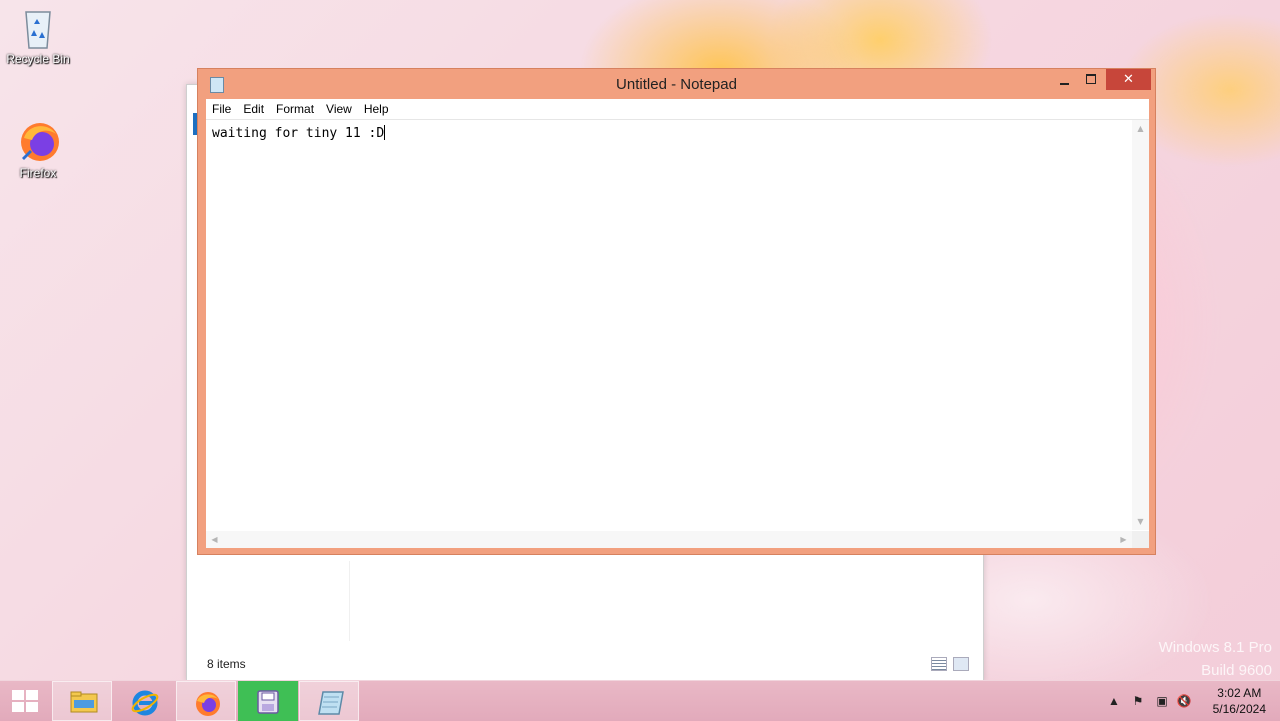  What do you see at coordinates (1184, 701) in the screenshot?
I see `volume-muted-icon: 🔇` at bounding box center [1184, 701].